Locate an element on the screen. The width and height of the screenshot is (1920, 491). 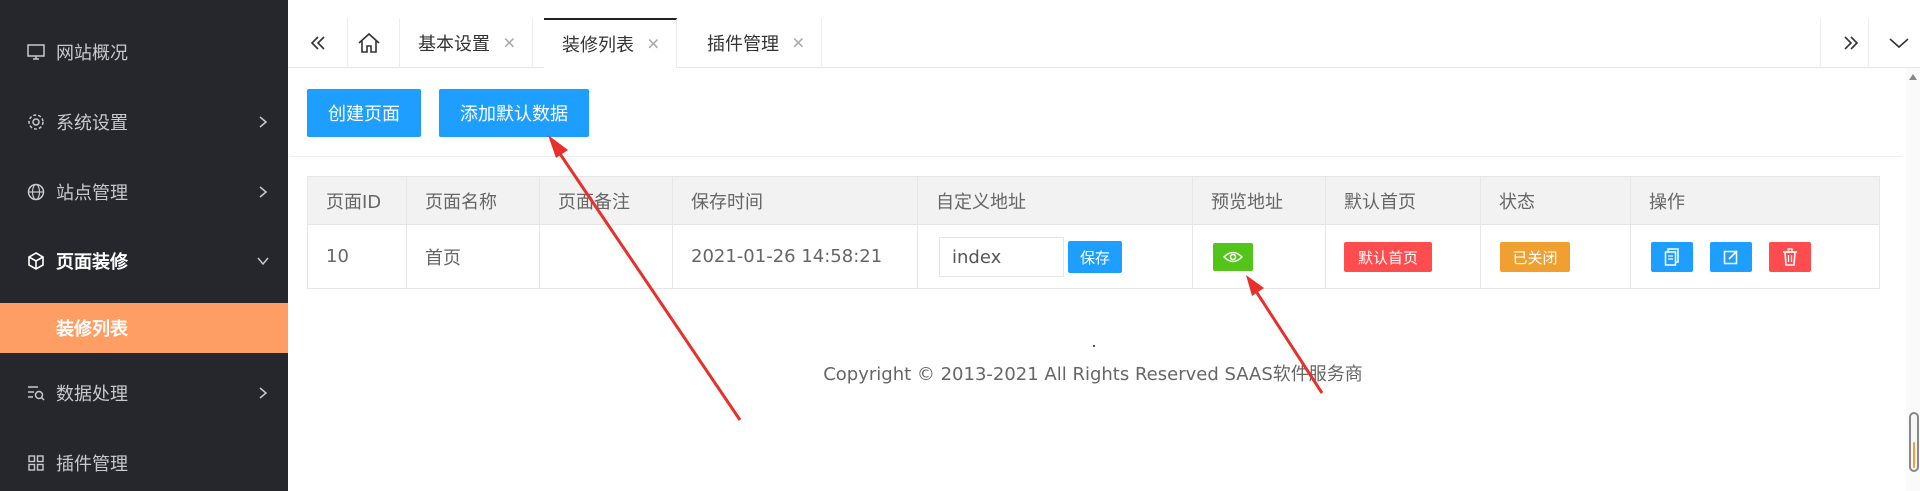
double-chevron-right-icon is located at coordinates (1850, 43).